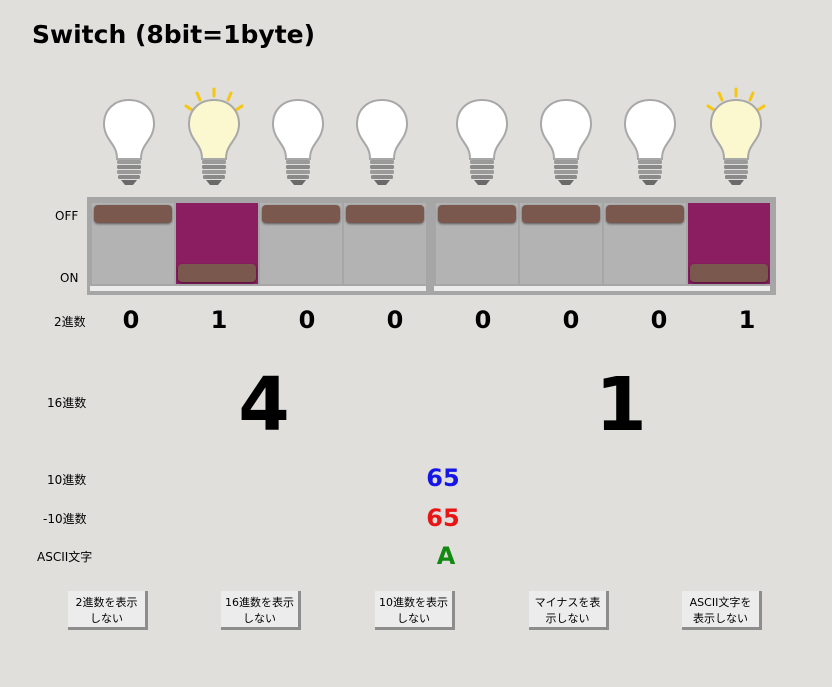 The height and width of the screenshot is (687, 832). What do you see at coordinates (621, 405) in the screenshot?
I see `hex-digit-low: 1` at bounding box center [621, 405].